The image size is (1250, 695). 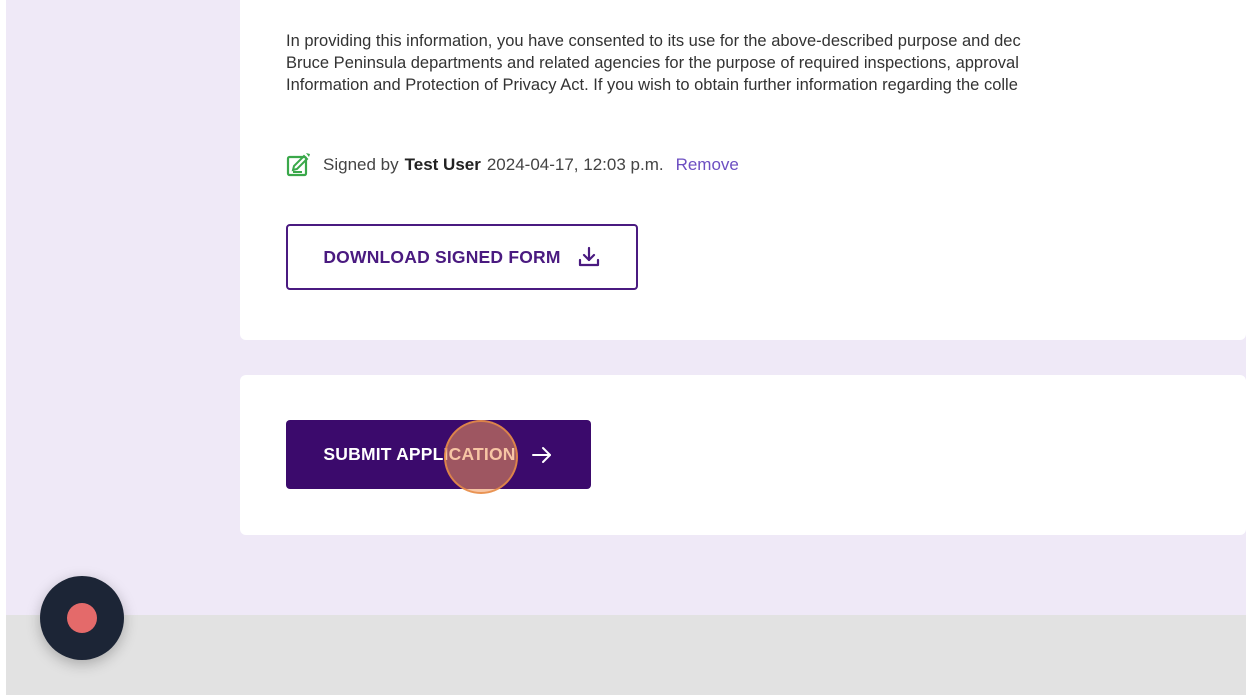 What do you see at coordinates (419, 454) in the screenshot?
I see `submit-button-label: SUBMIT APPLICATION` at bounding box center [419, 454].